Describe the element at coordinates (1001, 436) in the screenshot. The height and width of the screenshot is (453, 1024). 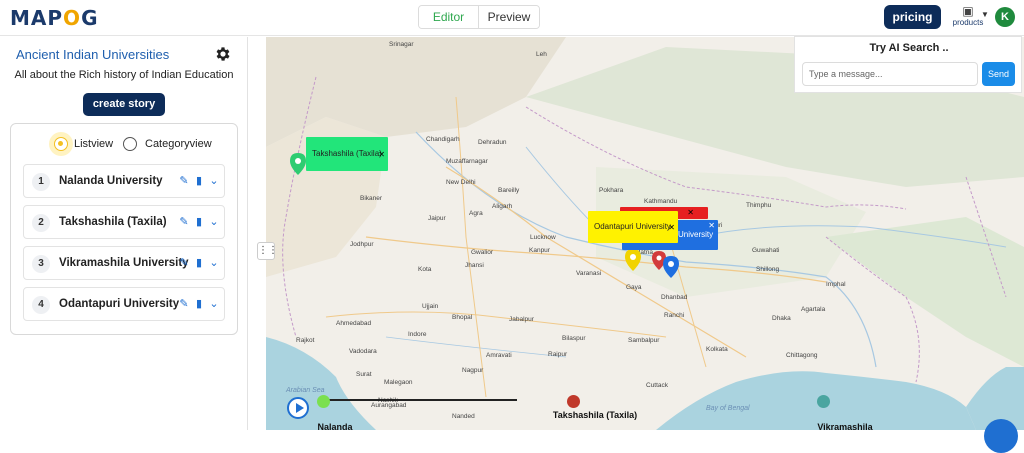
I see `floating-action-button` at that location.